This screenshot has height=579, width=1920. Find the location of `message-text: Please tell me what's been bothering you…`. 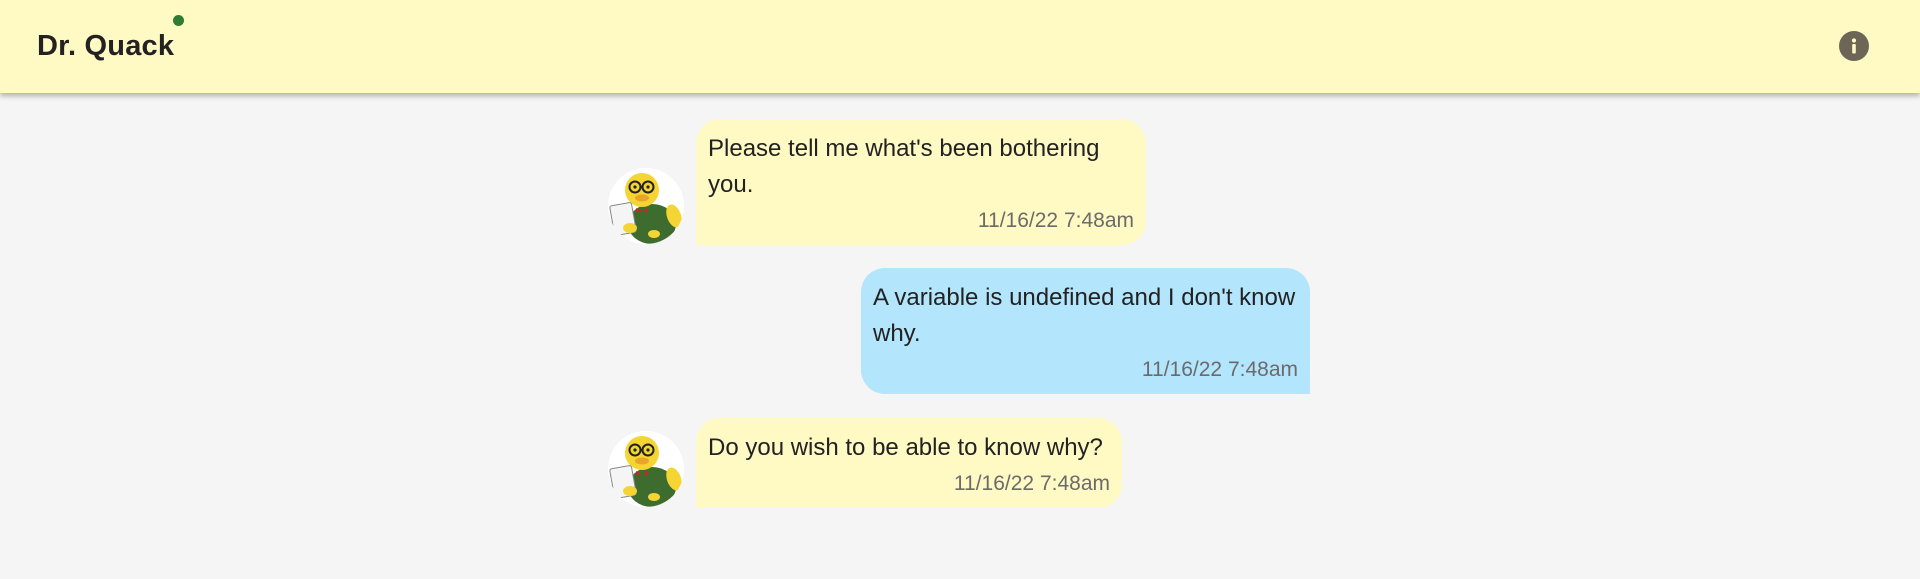

message-text: Please tell me what's been bothering you… is located at coordinates (904, 166).